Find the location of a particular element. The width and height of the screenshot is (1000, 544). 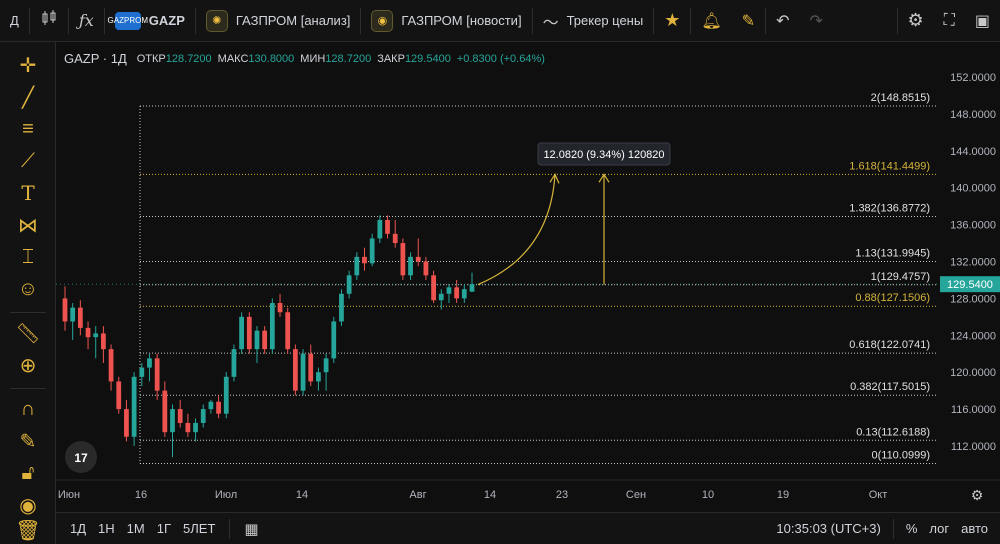

auto-scale-button: авто is located at coordinates (974, 528).